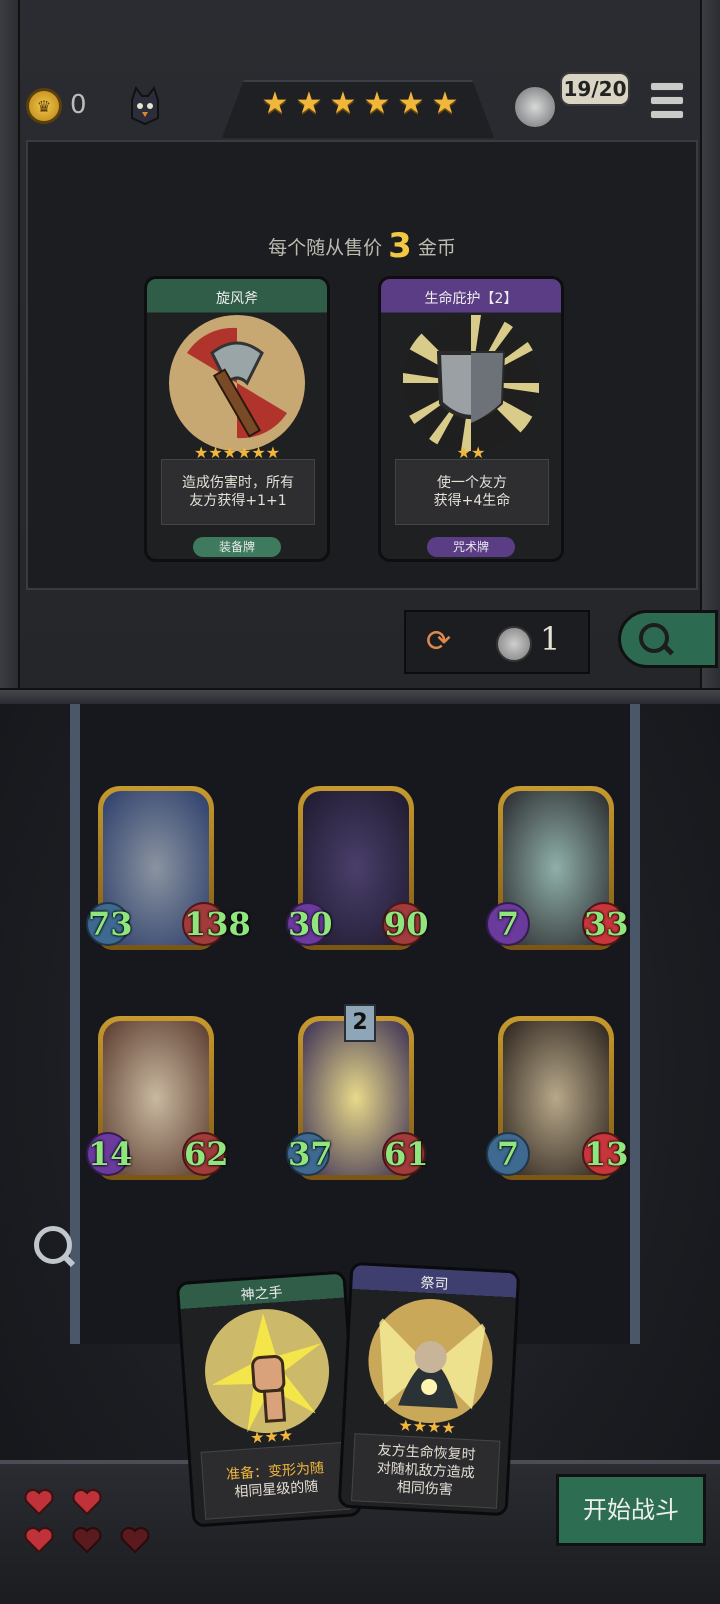  I want to click on shop-card-whirlwind-axe: 旋风斧 ★★★★★★ 造成伤害时，所有 友方获得+1+1 装备牌, so click(237, 419).